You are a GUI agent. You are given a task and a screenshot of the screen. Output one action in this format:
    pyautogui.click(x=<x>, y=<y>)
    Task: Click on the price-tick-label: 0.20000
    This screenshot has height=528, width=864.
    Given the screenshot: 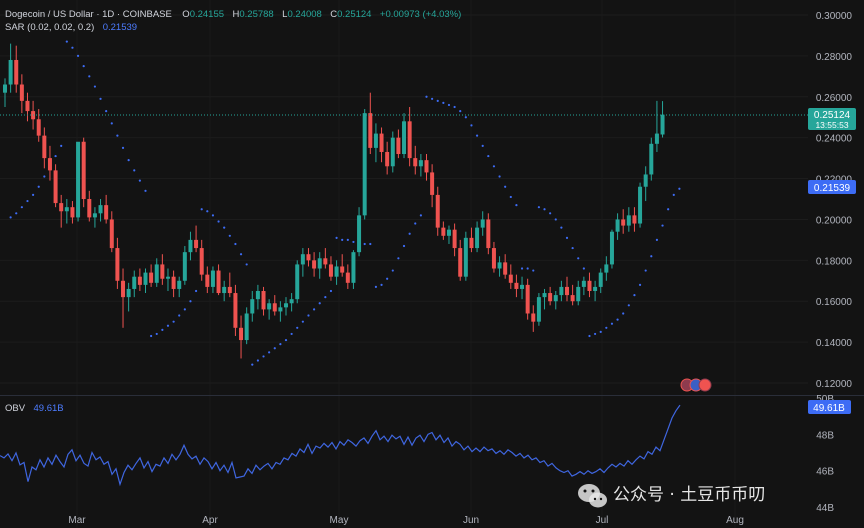 What is the action you would take?
    pyautogui.click(x=834, y=220)
    